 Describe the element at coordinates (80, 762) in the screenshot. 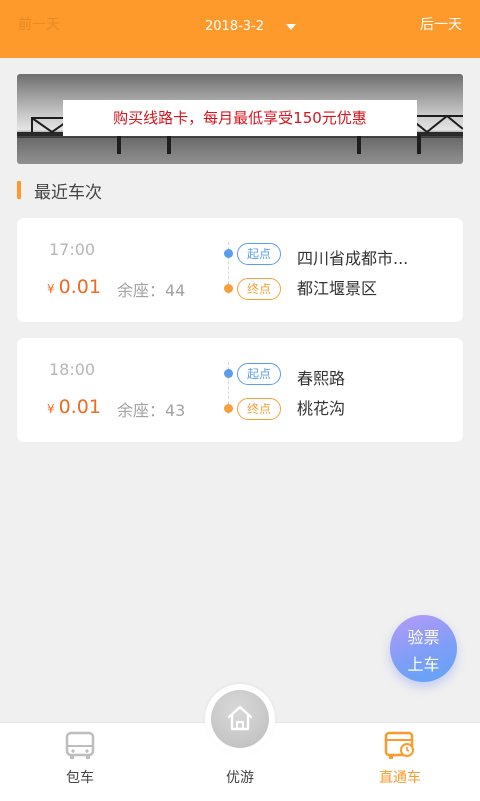

I see `tab-charter: 包车` at that location.